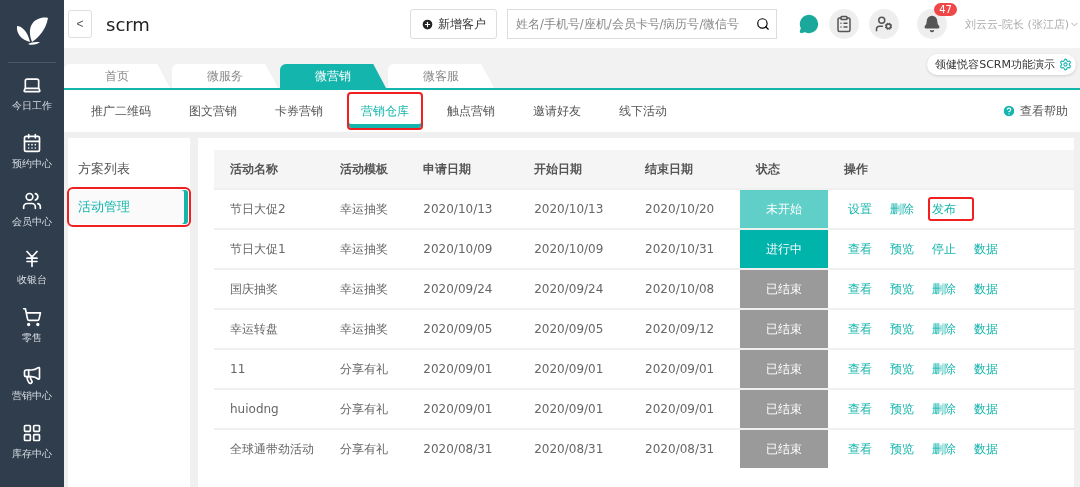 The image size is (1080, 487). I want to click on back-button: <, so click(80, 24).